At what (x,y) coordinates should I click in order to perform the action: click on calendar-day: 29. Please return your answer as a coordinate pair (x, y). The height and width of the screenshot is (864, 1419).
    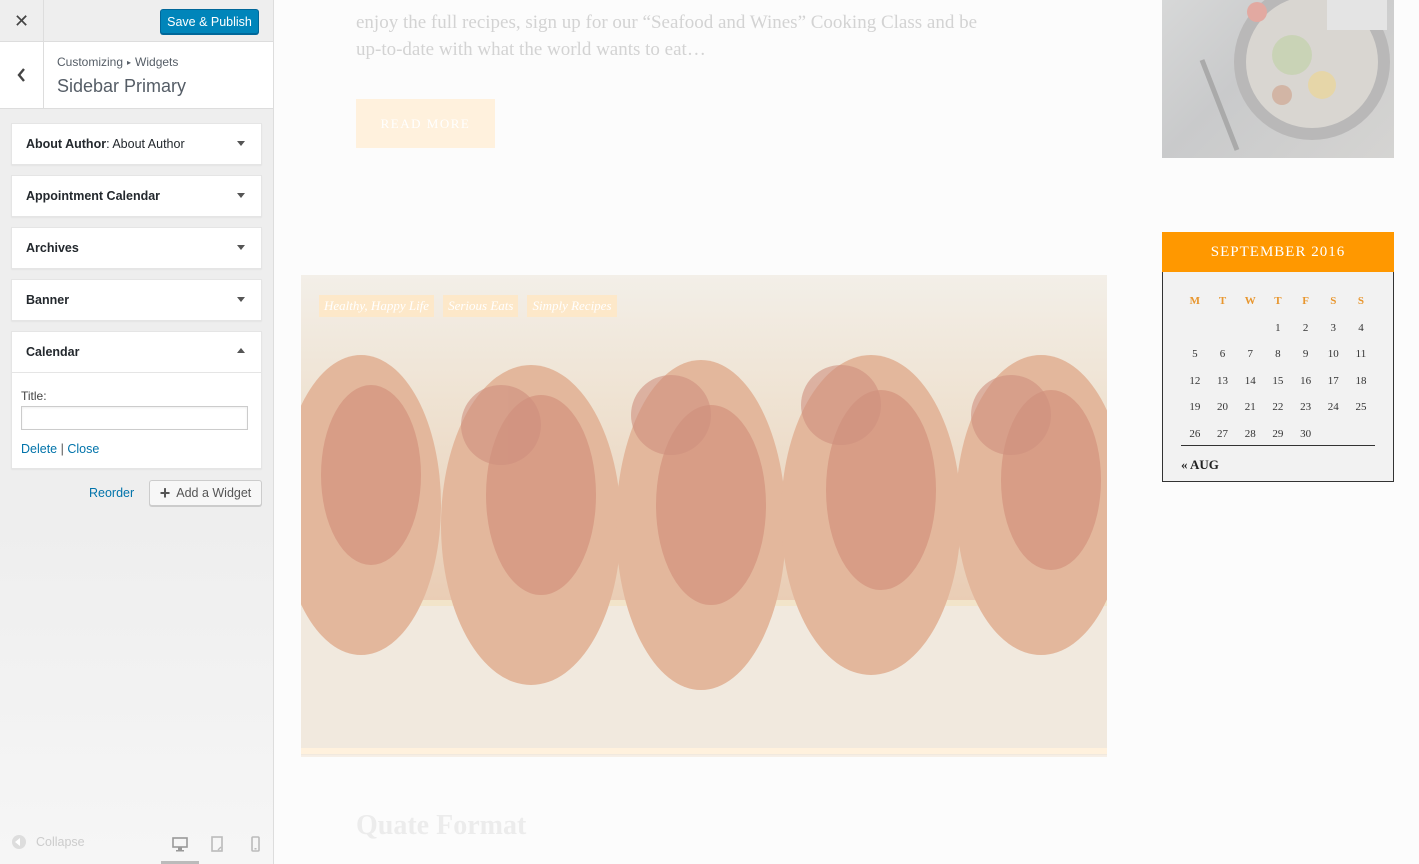
    Looking at the image, I should click on (1278, 433).